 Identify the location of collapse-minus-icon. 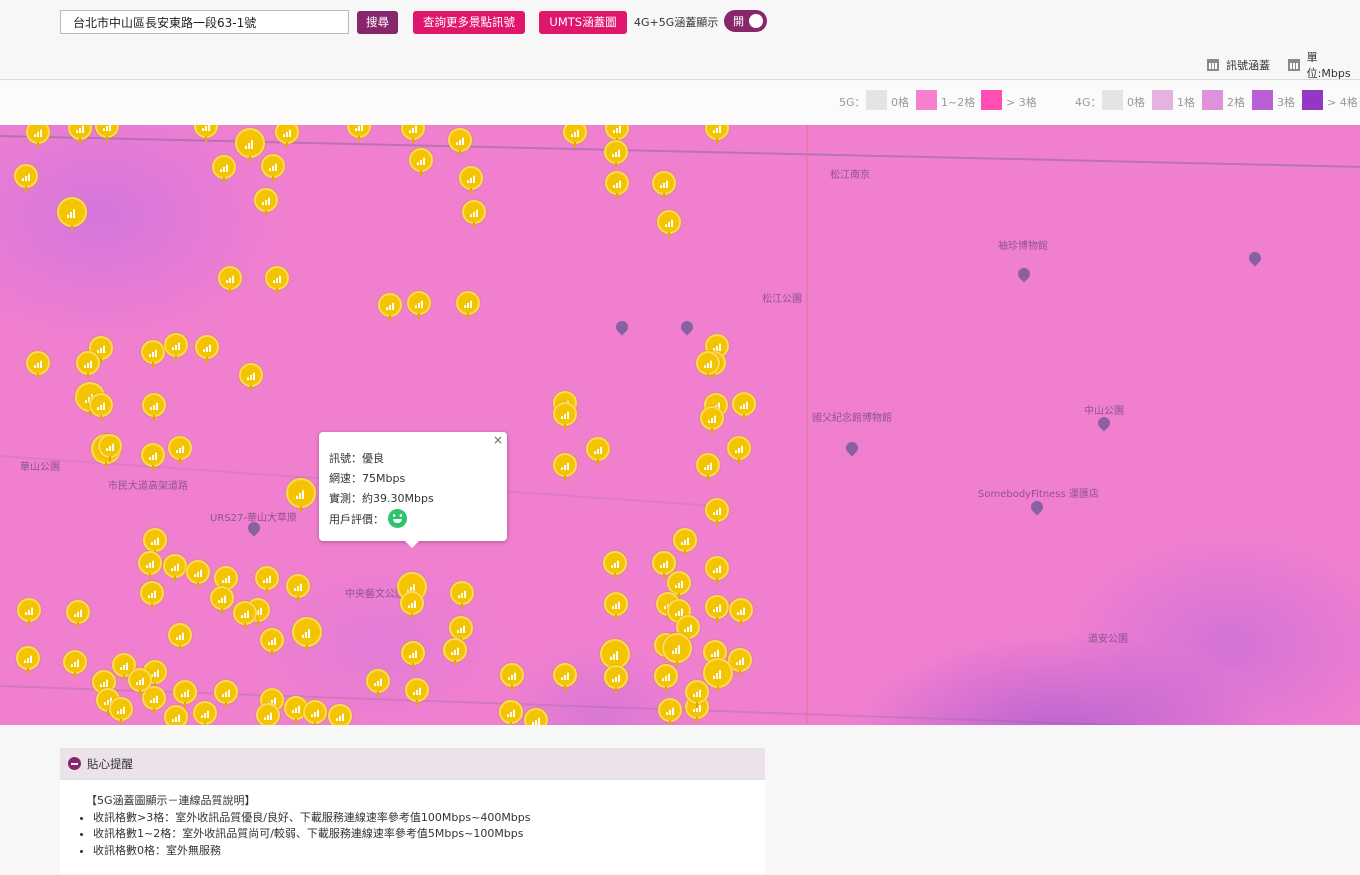
(74, 763).